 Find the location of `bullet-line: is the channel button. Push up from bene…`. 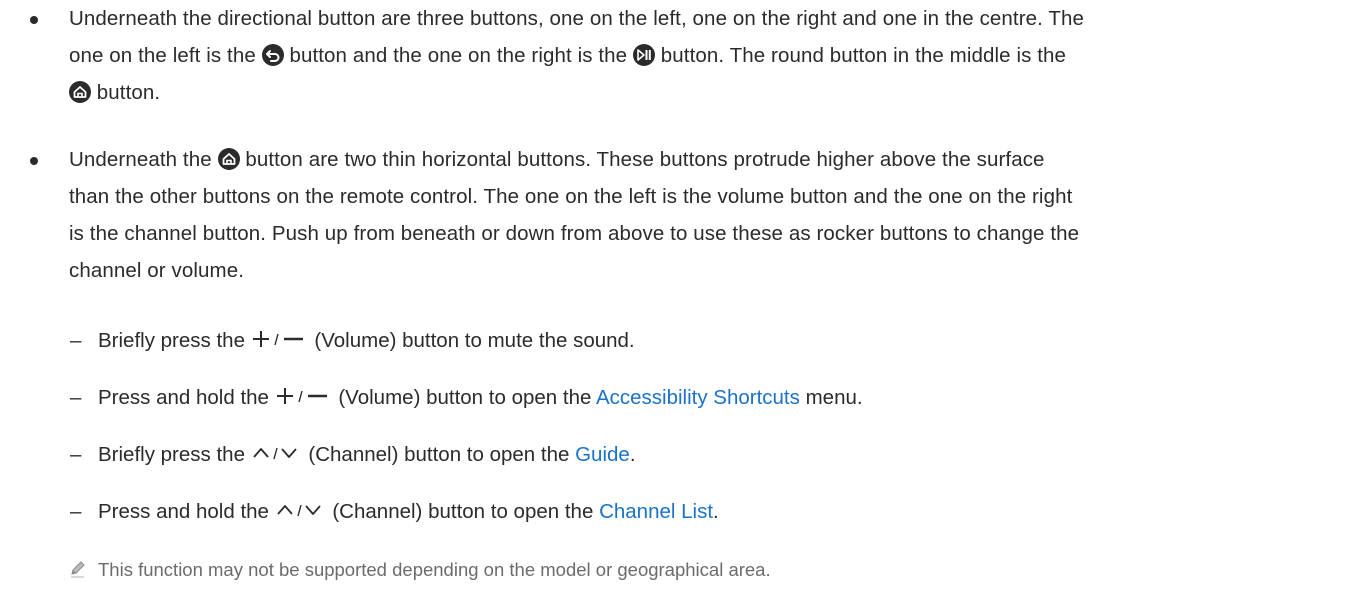

bullet-line: is the channel button. Push up from bene… is located at coordinates (574, 233).